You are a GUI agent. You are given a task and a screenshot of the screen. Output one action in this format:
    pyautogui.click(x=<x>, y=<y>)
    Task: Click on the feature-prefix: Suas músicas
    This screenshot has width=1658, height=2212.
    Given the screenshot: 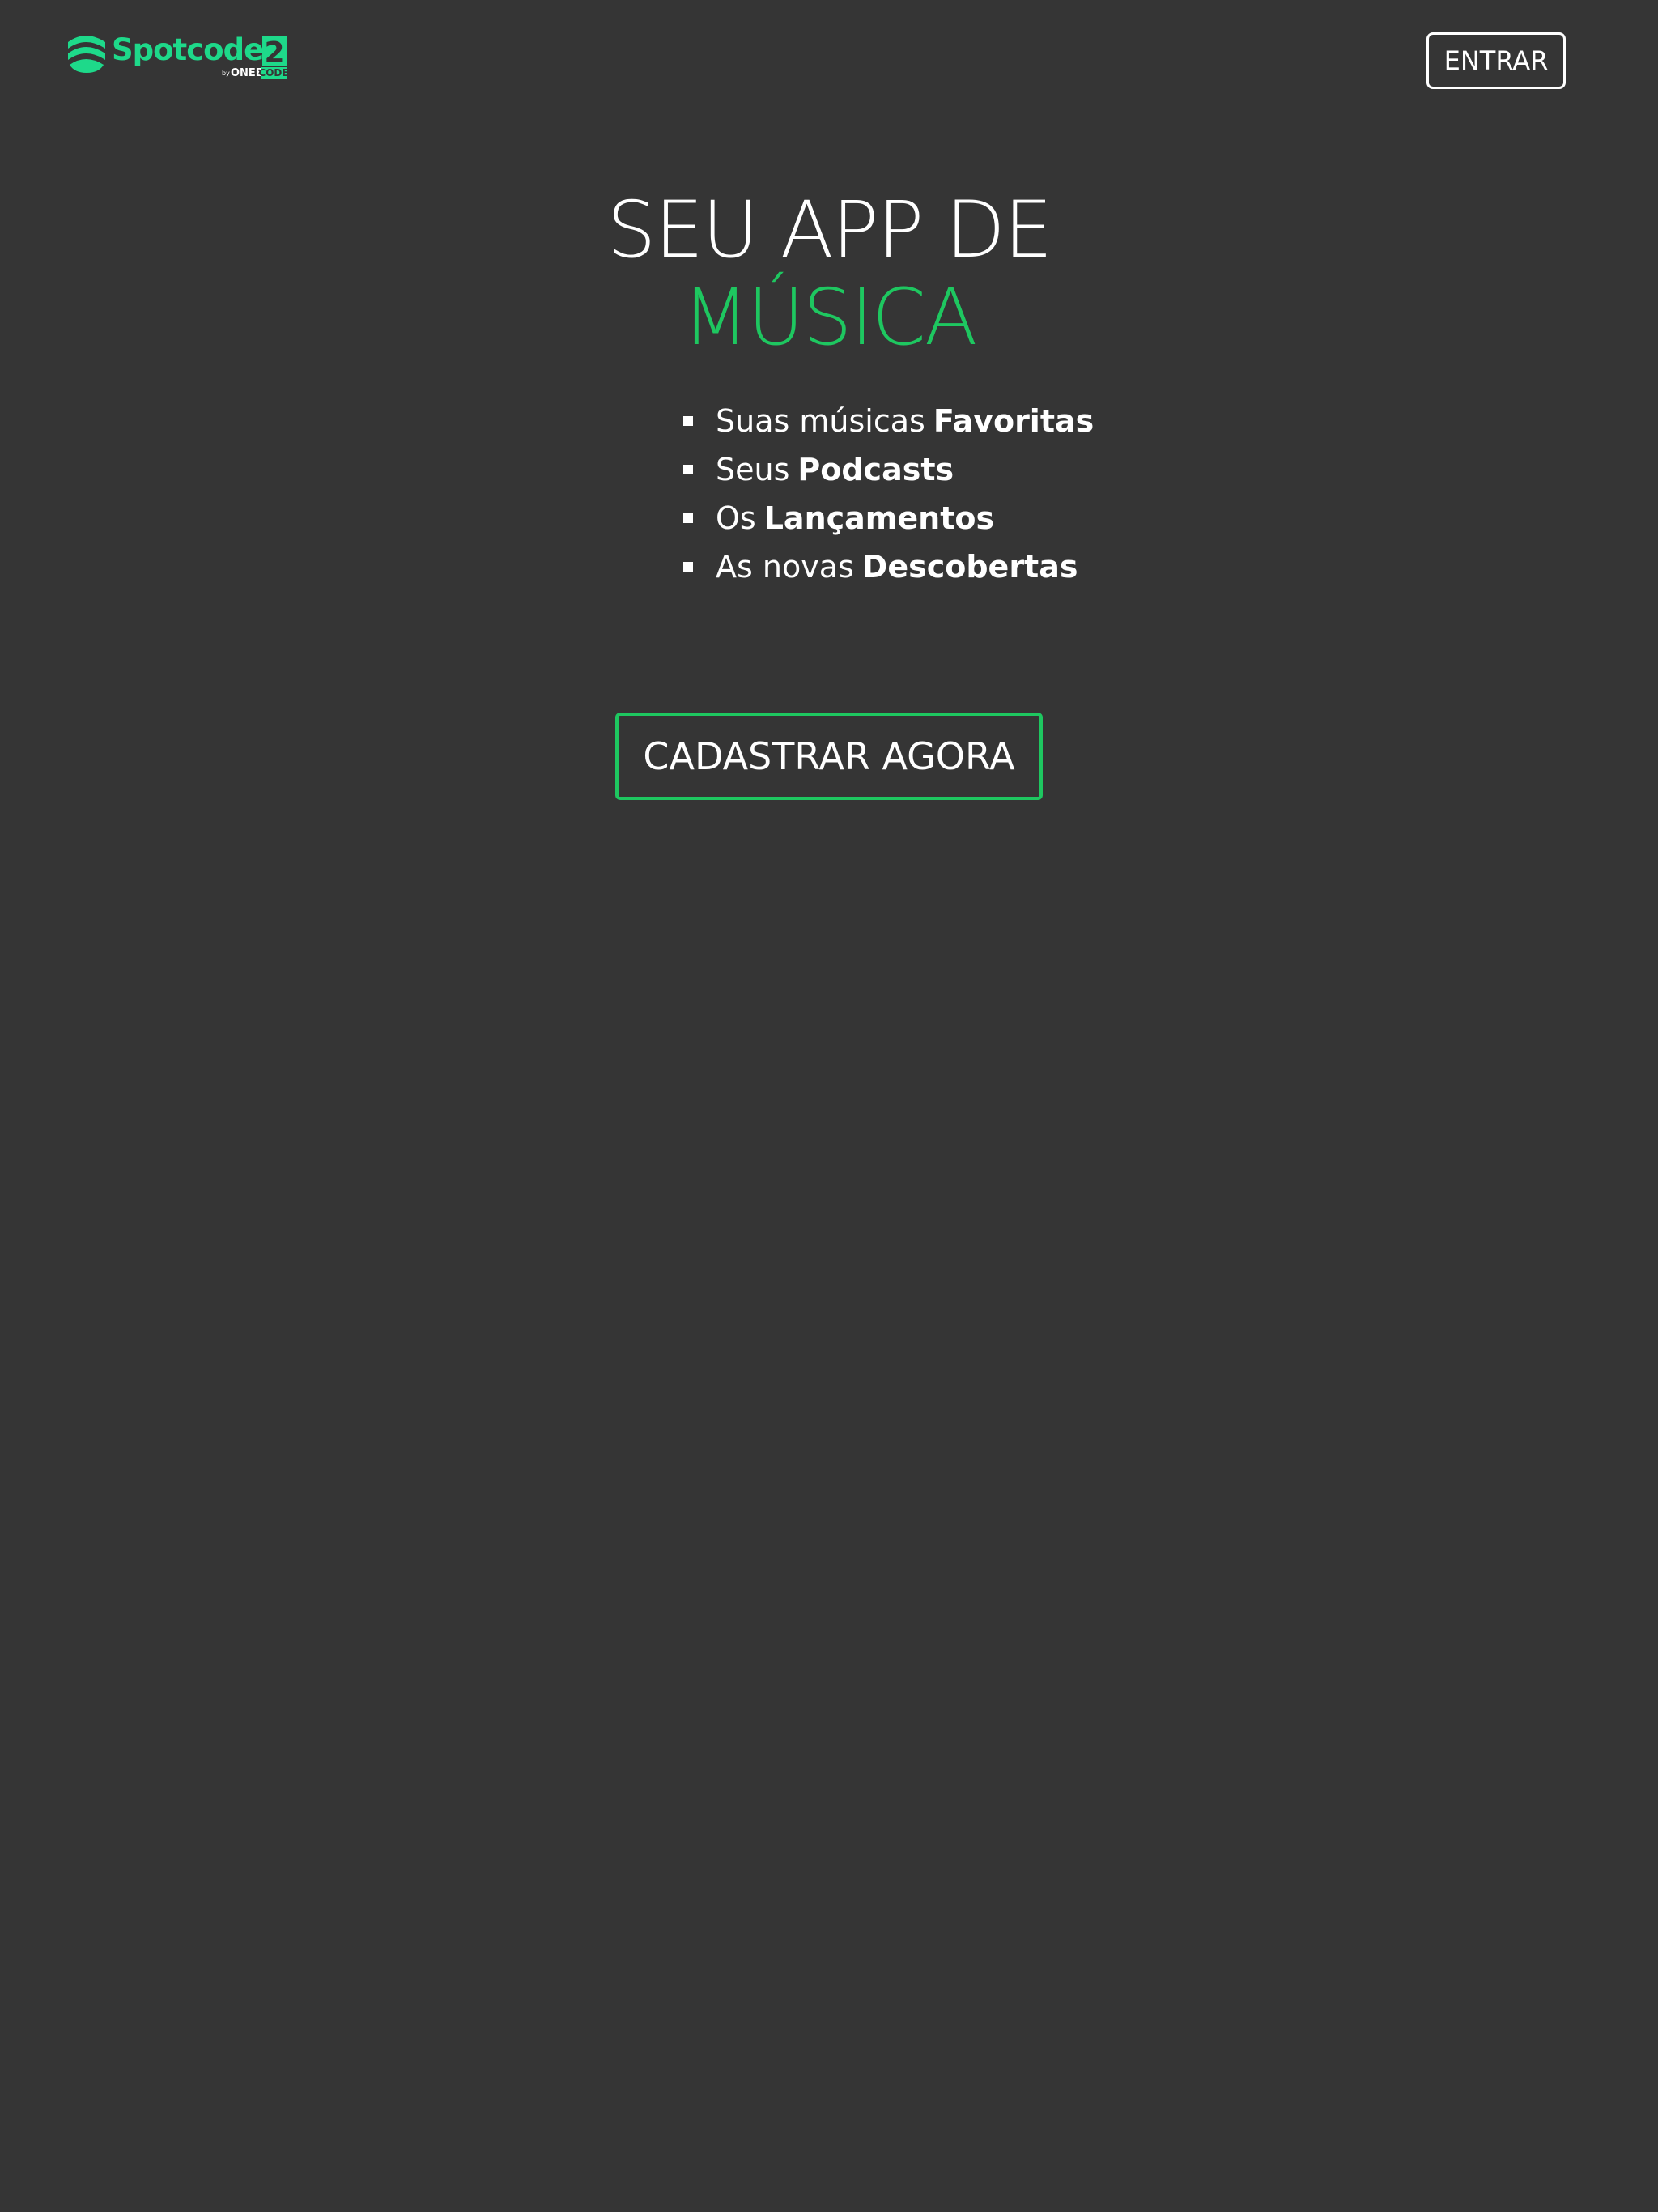 What is the action you would take?
    pyautogui.click(x=820, y=421)
    